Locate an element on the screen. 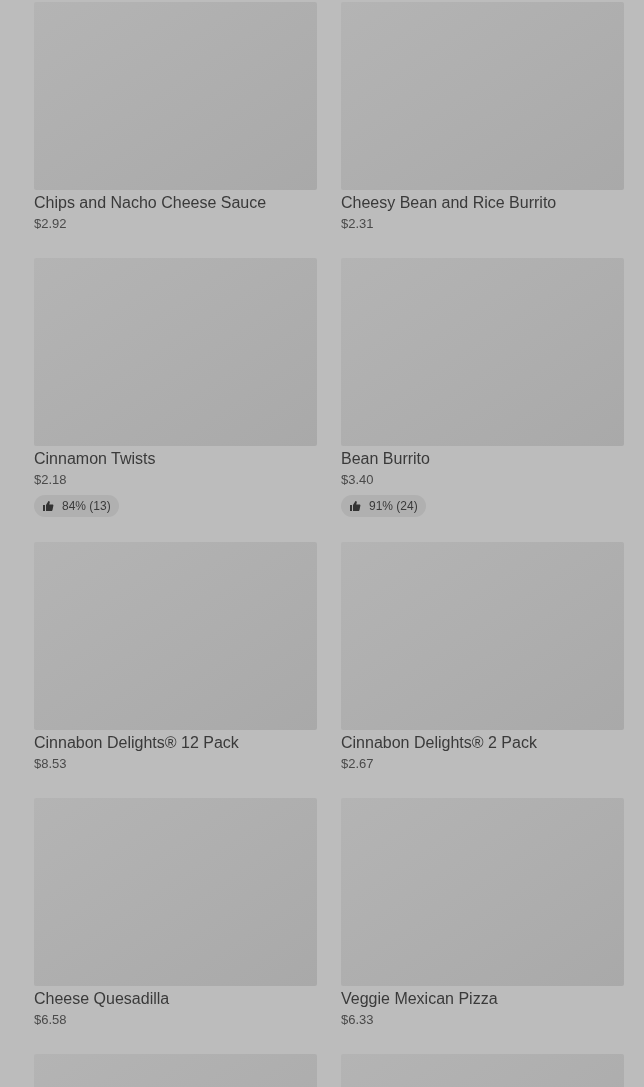  product-name: Veggie Mexican Pizza is located at coordinates (482, 999).